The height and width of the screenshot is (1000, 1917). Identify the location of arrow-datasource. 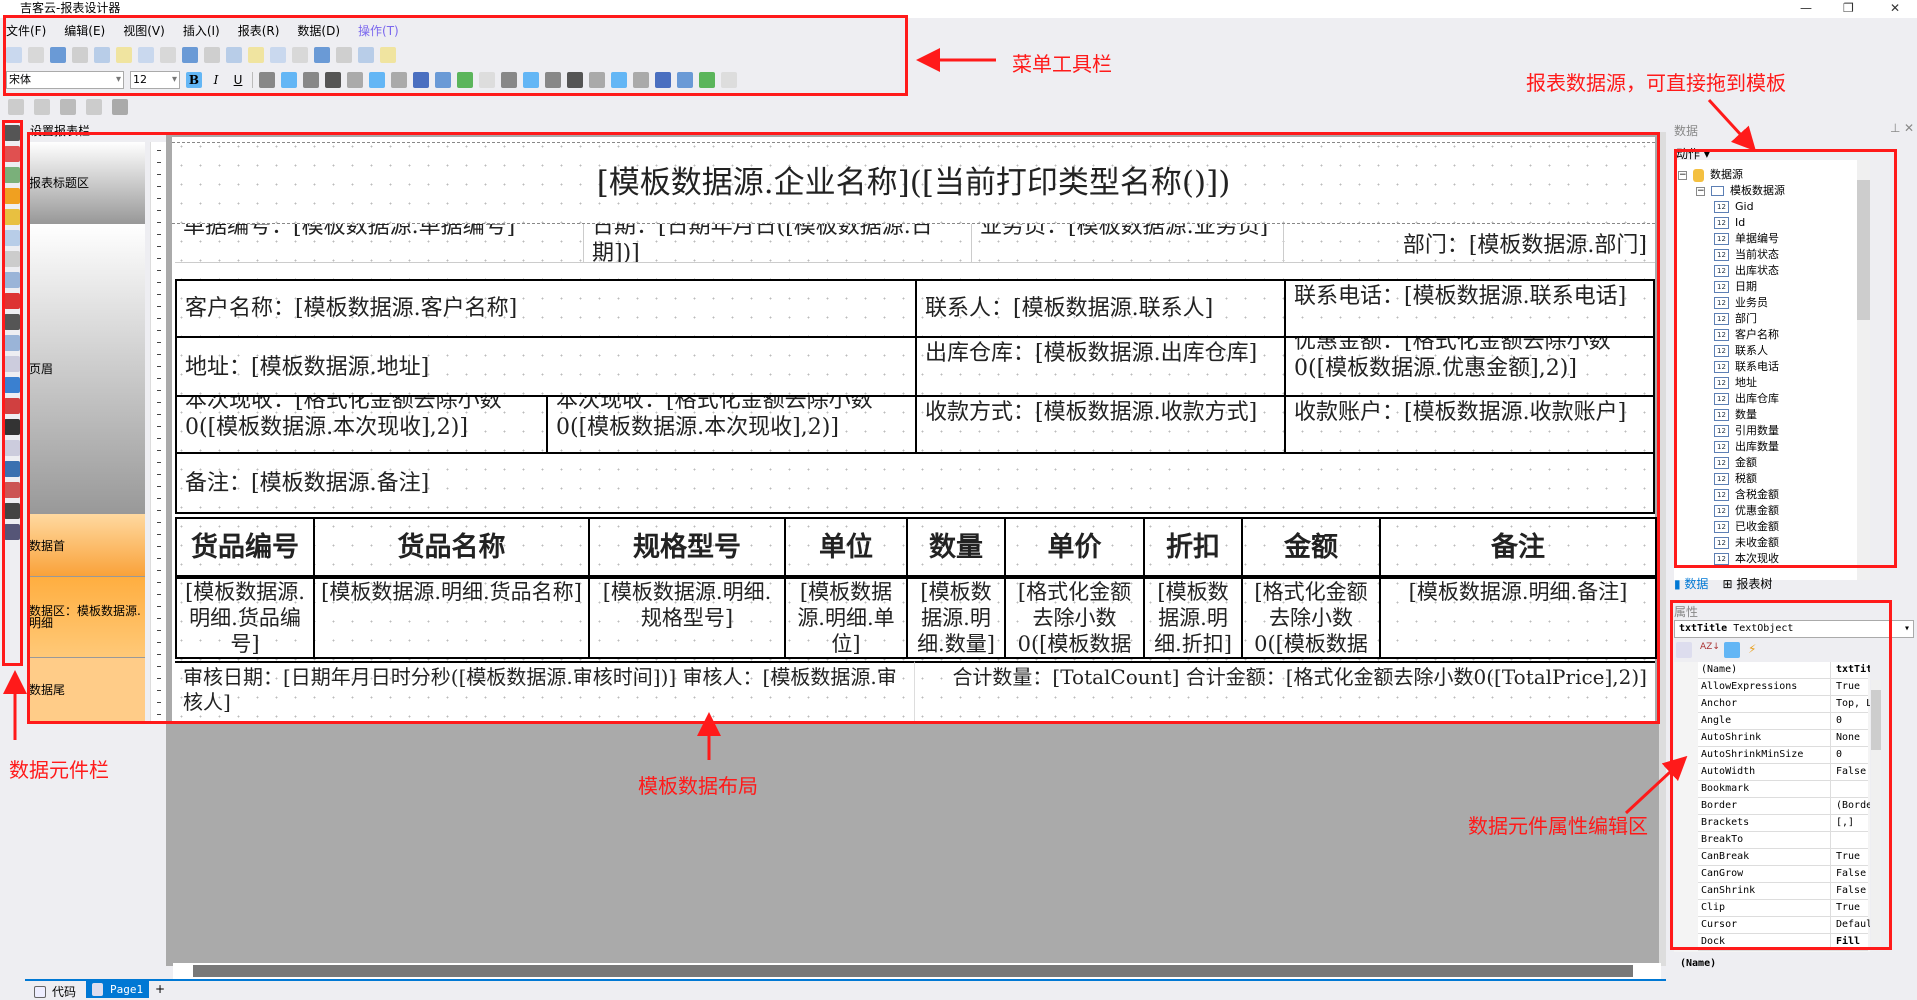
(1732, 125).